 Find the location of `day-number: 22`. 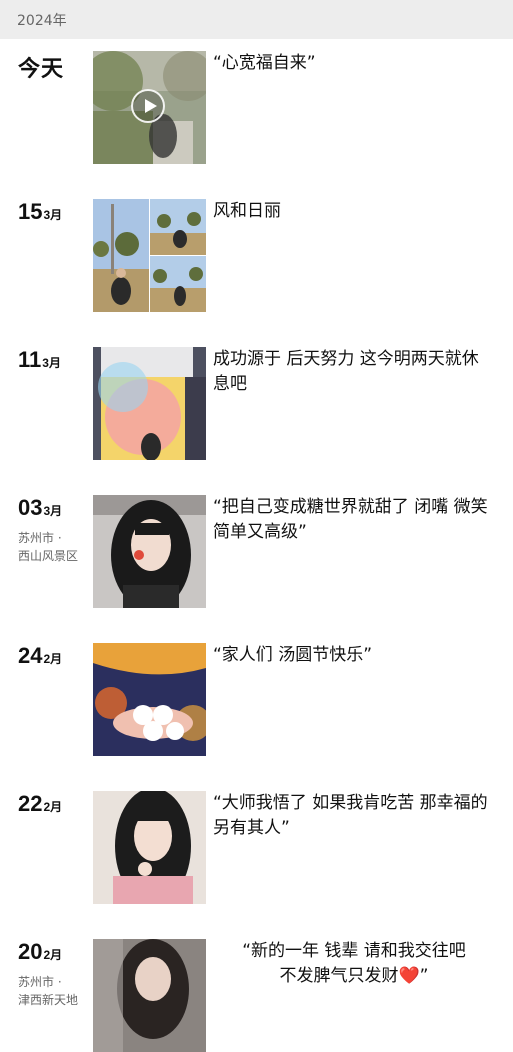

day-number: 22 is located at coordinates (30, 803).